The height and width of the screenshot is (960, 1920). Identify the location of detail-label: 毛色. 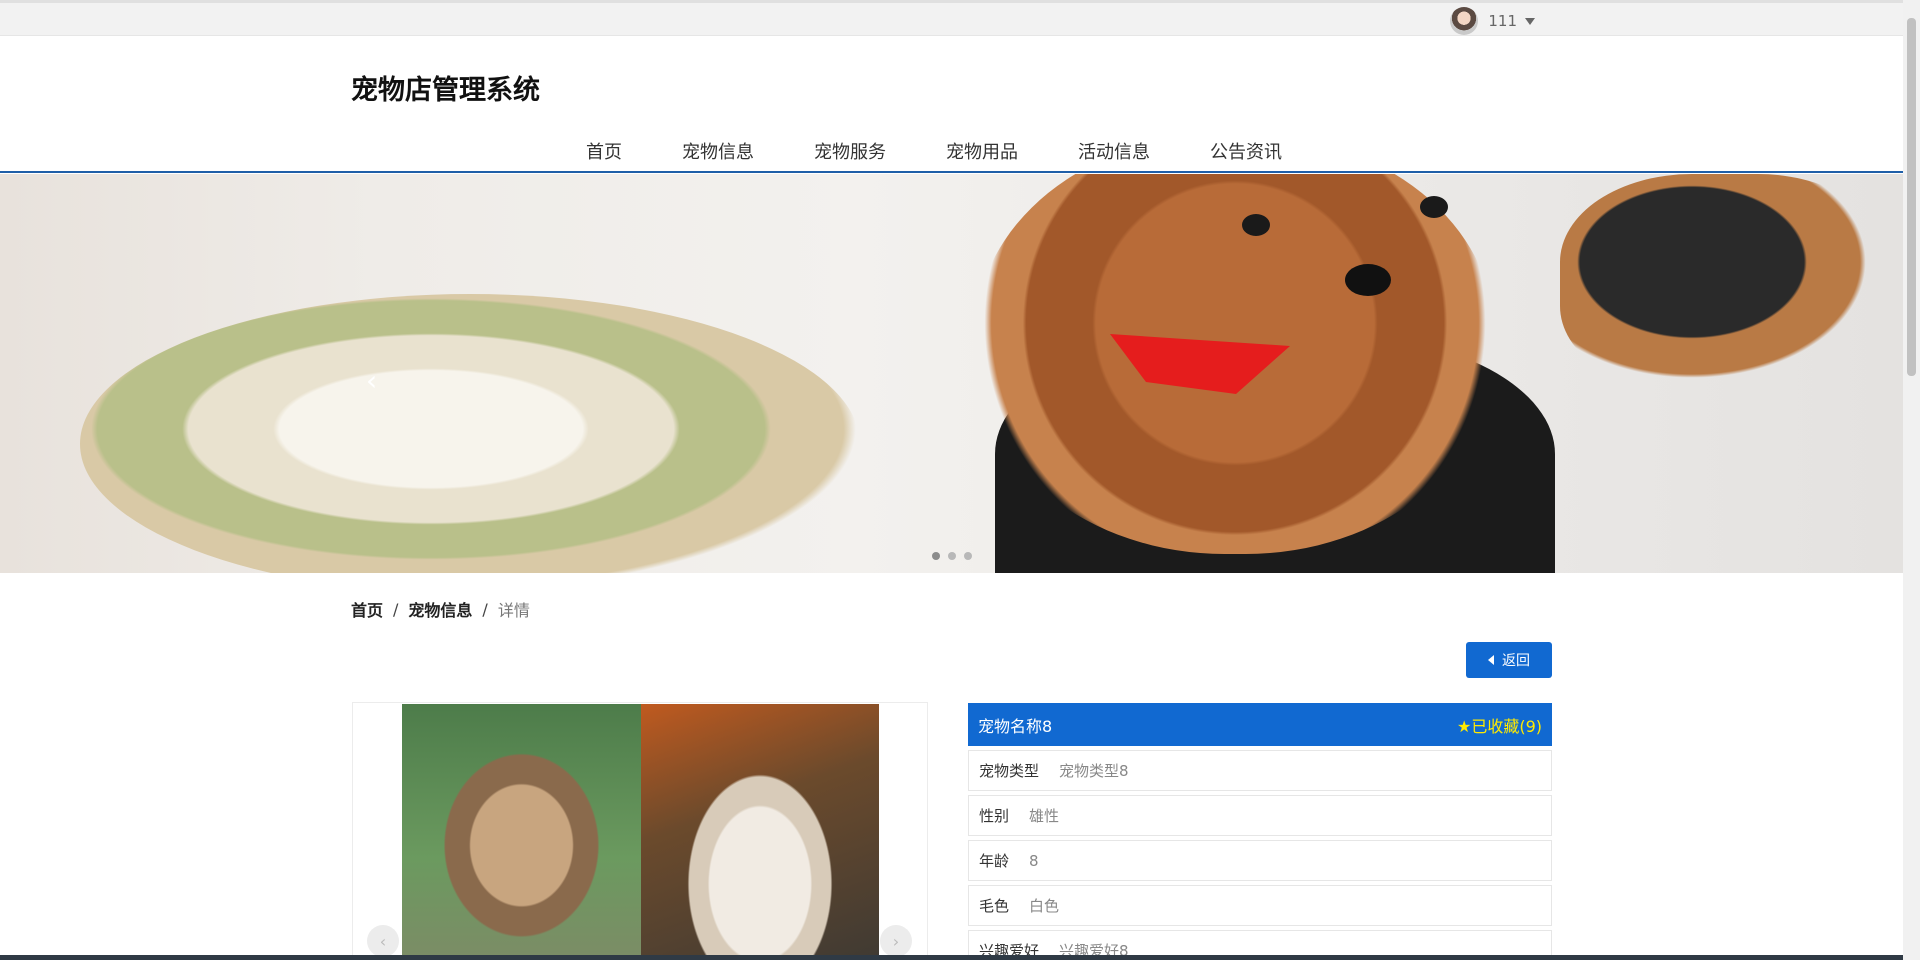
(994, 906).